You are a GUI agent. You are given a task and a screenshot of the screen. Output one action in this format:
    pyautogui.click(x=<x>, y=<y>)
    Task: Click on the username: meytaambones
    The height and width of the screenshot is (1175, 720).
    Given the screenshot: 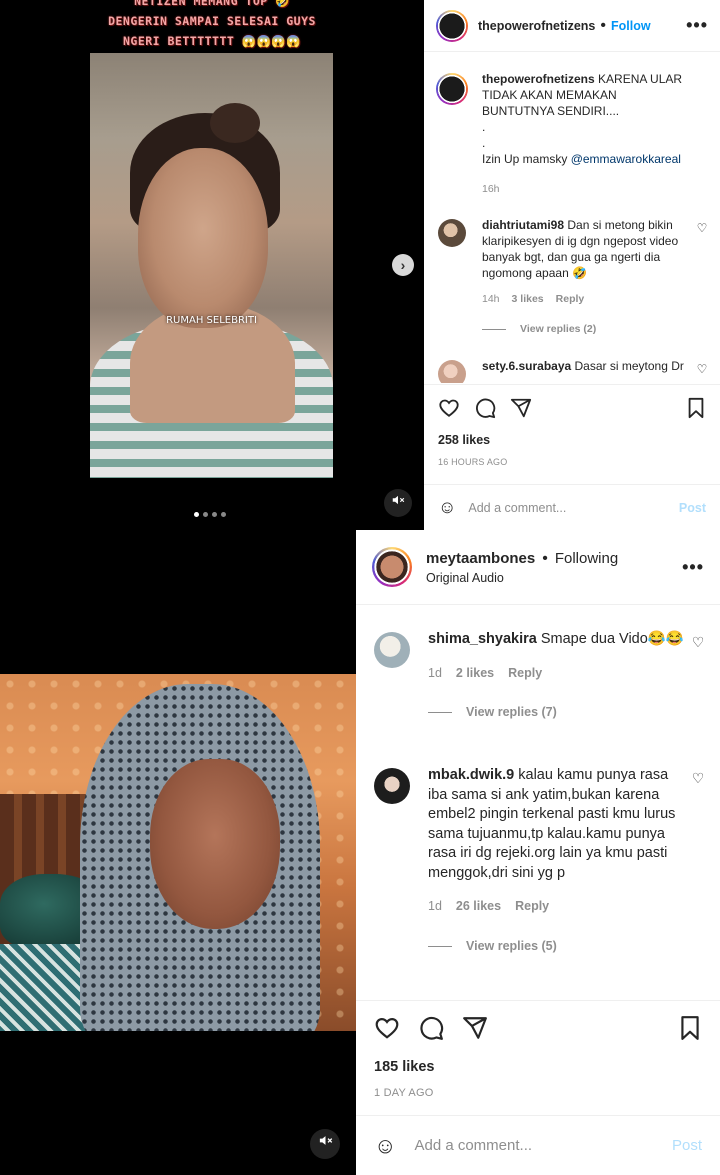 What is the action you would take?
    pyautogui.click(x=480, y=558)
    